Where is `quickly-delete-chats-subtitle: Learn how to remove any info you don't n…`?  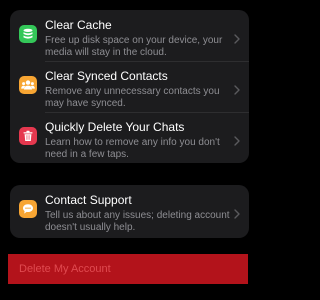
quickly-delete-chats-subtitle: Learn how to remove any info you don't n… is located at coordinates (132, 148).